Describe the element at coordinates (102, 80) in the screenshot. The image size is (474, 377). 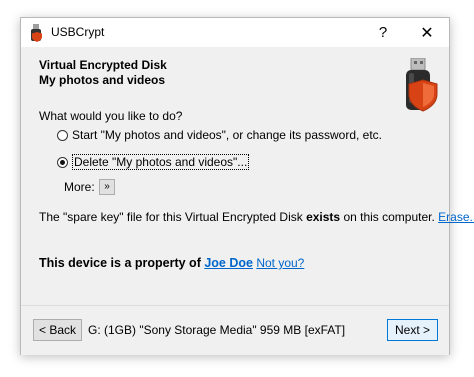
I see `heading-line-2: My photos and videos` at that location.